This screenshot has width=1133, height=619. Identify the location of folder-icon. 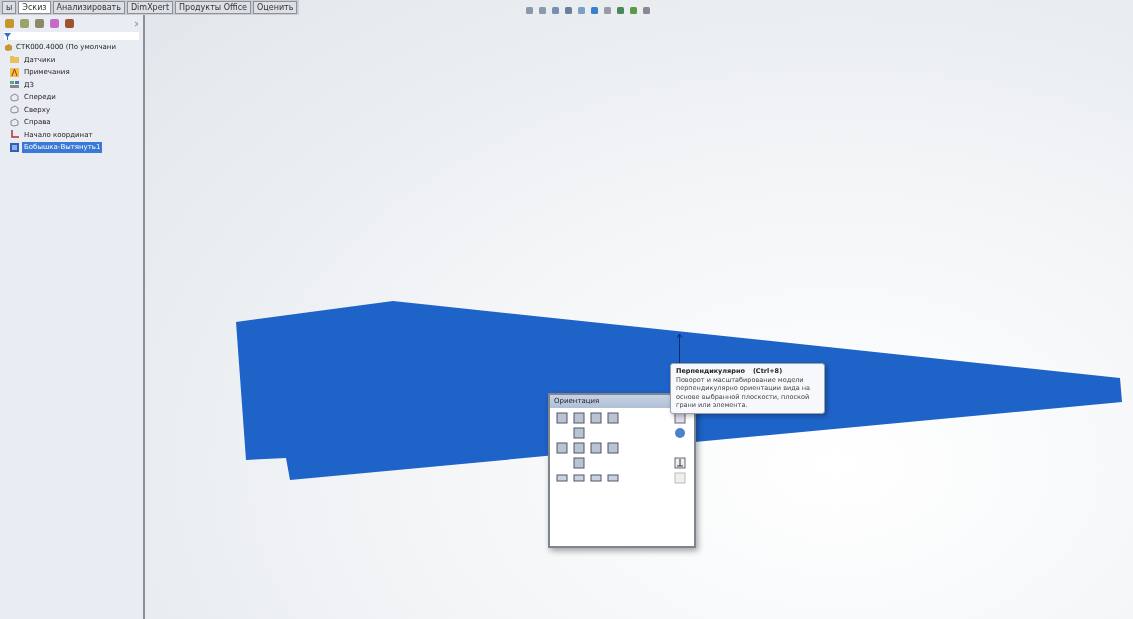
(14, 60).